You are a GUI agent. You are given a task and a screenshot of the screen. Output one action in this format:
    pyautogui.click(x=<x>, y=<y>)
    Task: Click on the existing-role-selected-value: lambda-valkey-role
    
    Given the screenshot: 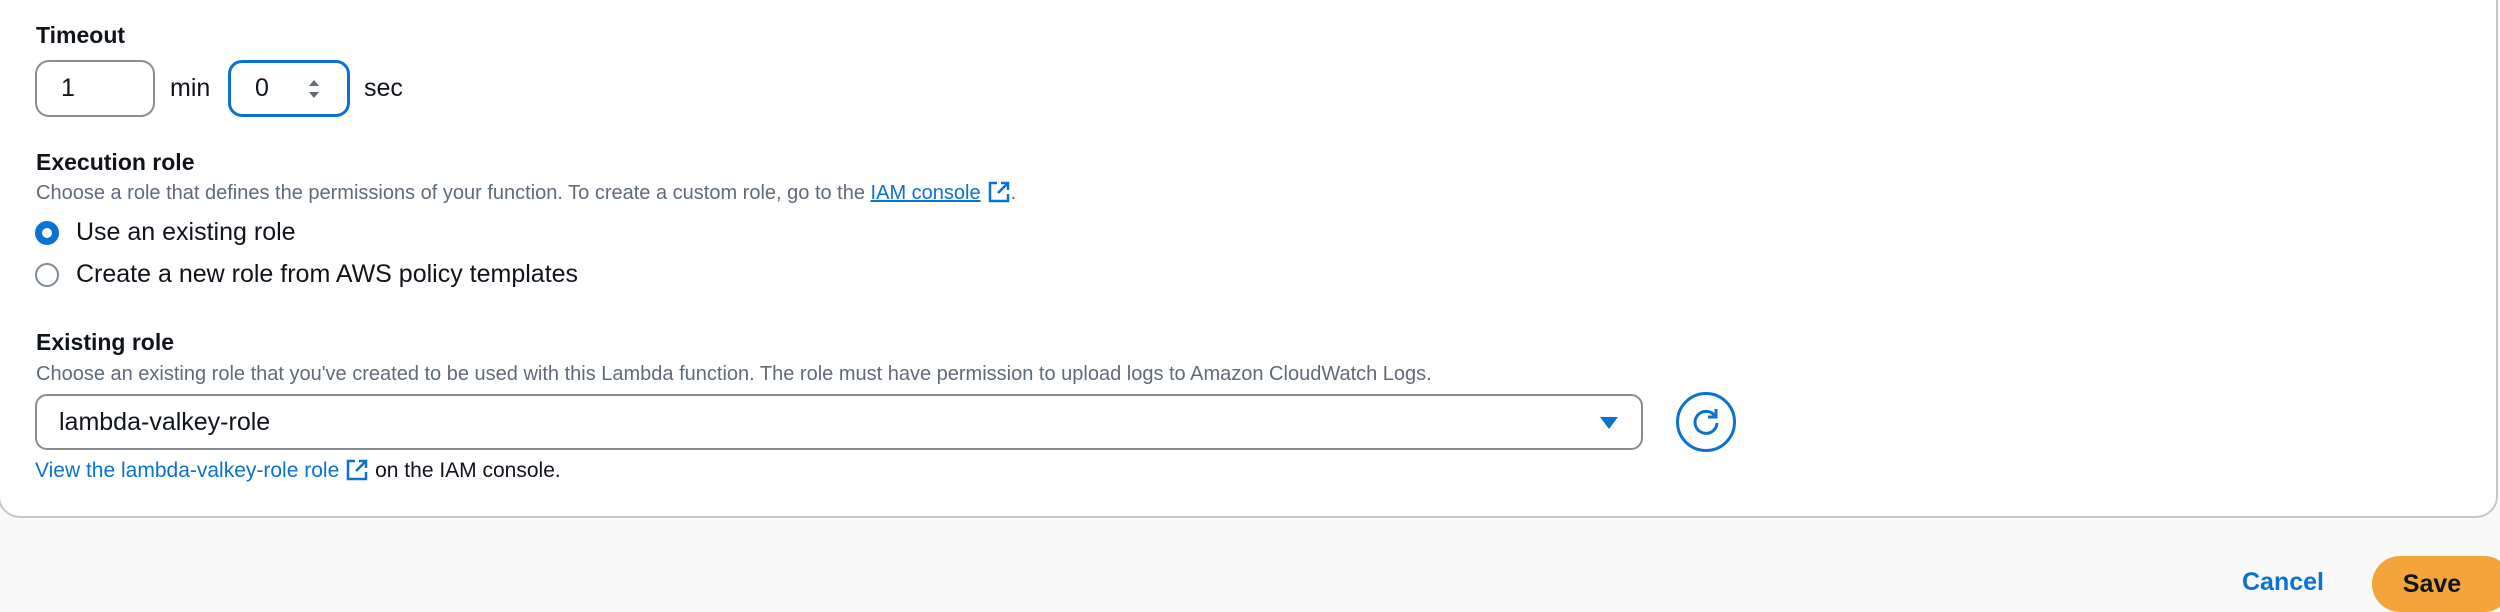 What is the action you would take?
    pyautogui.click(x=165, y=422)
    